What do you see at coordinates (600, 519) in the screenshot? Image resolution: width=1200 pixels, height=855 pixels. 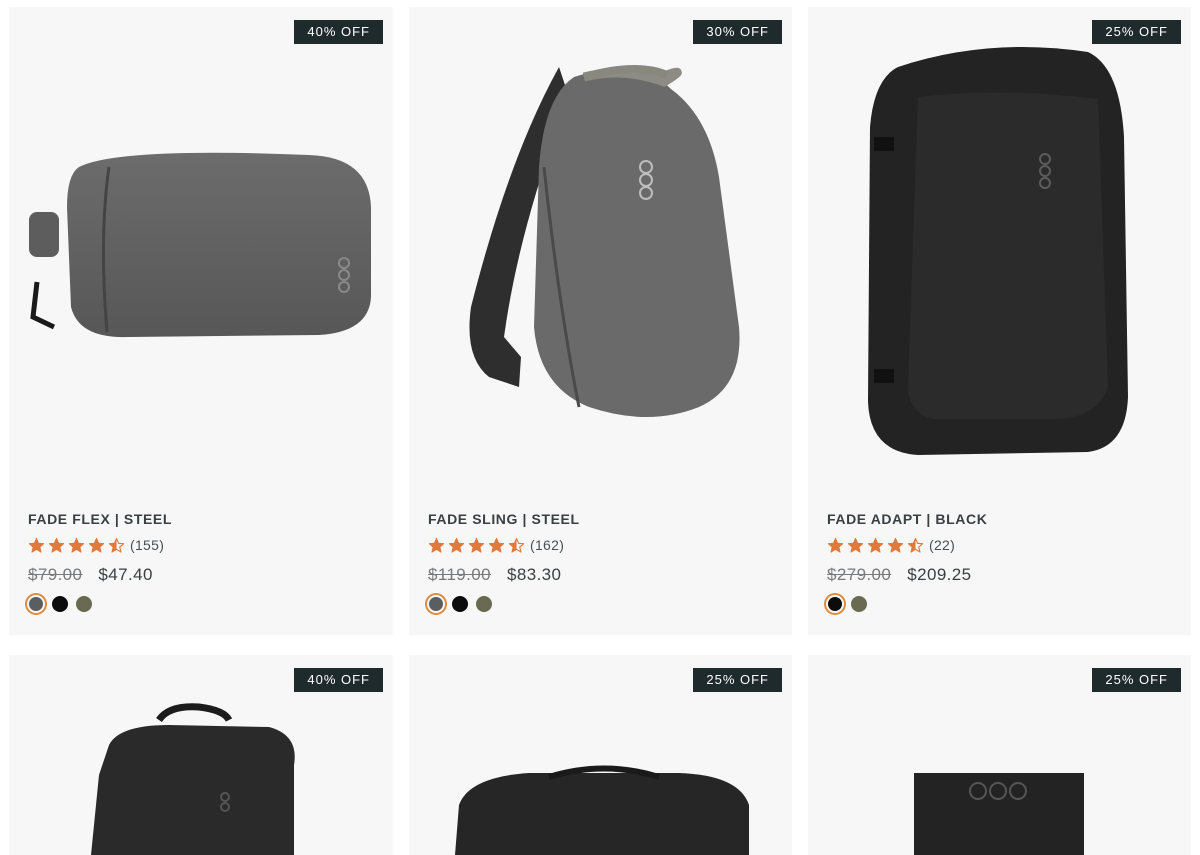 I see `product-name: FADE SLING | STEEL` at bounding box center [600, 519].